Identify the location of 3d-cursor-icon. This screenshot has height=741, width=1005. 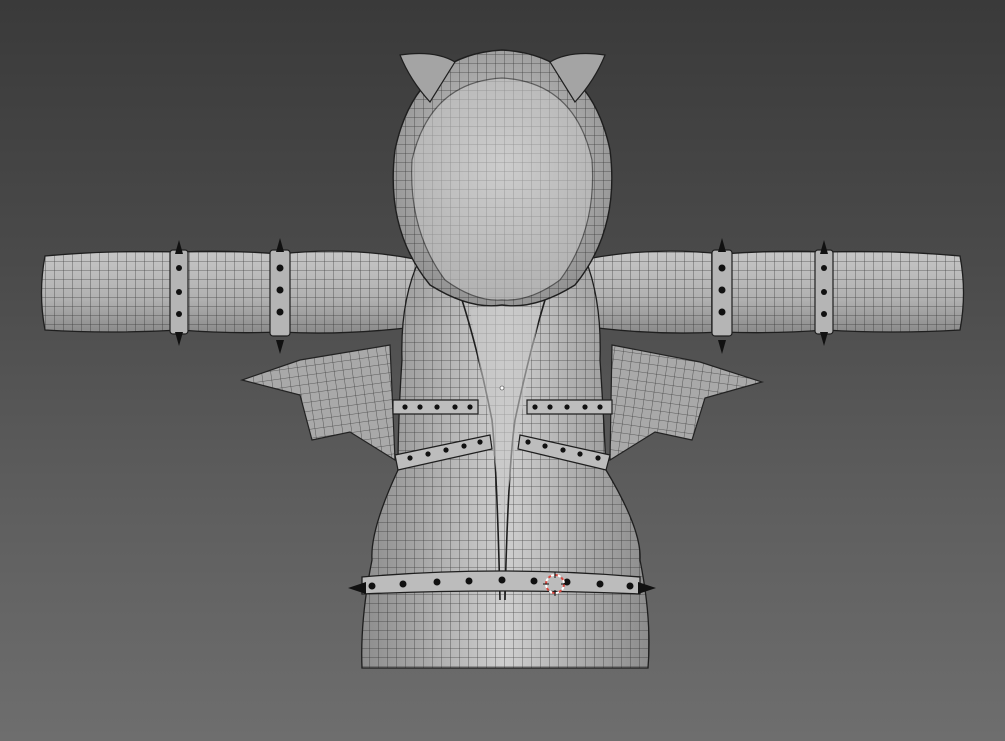
(555, 584).